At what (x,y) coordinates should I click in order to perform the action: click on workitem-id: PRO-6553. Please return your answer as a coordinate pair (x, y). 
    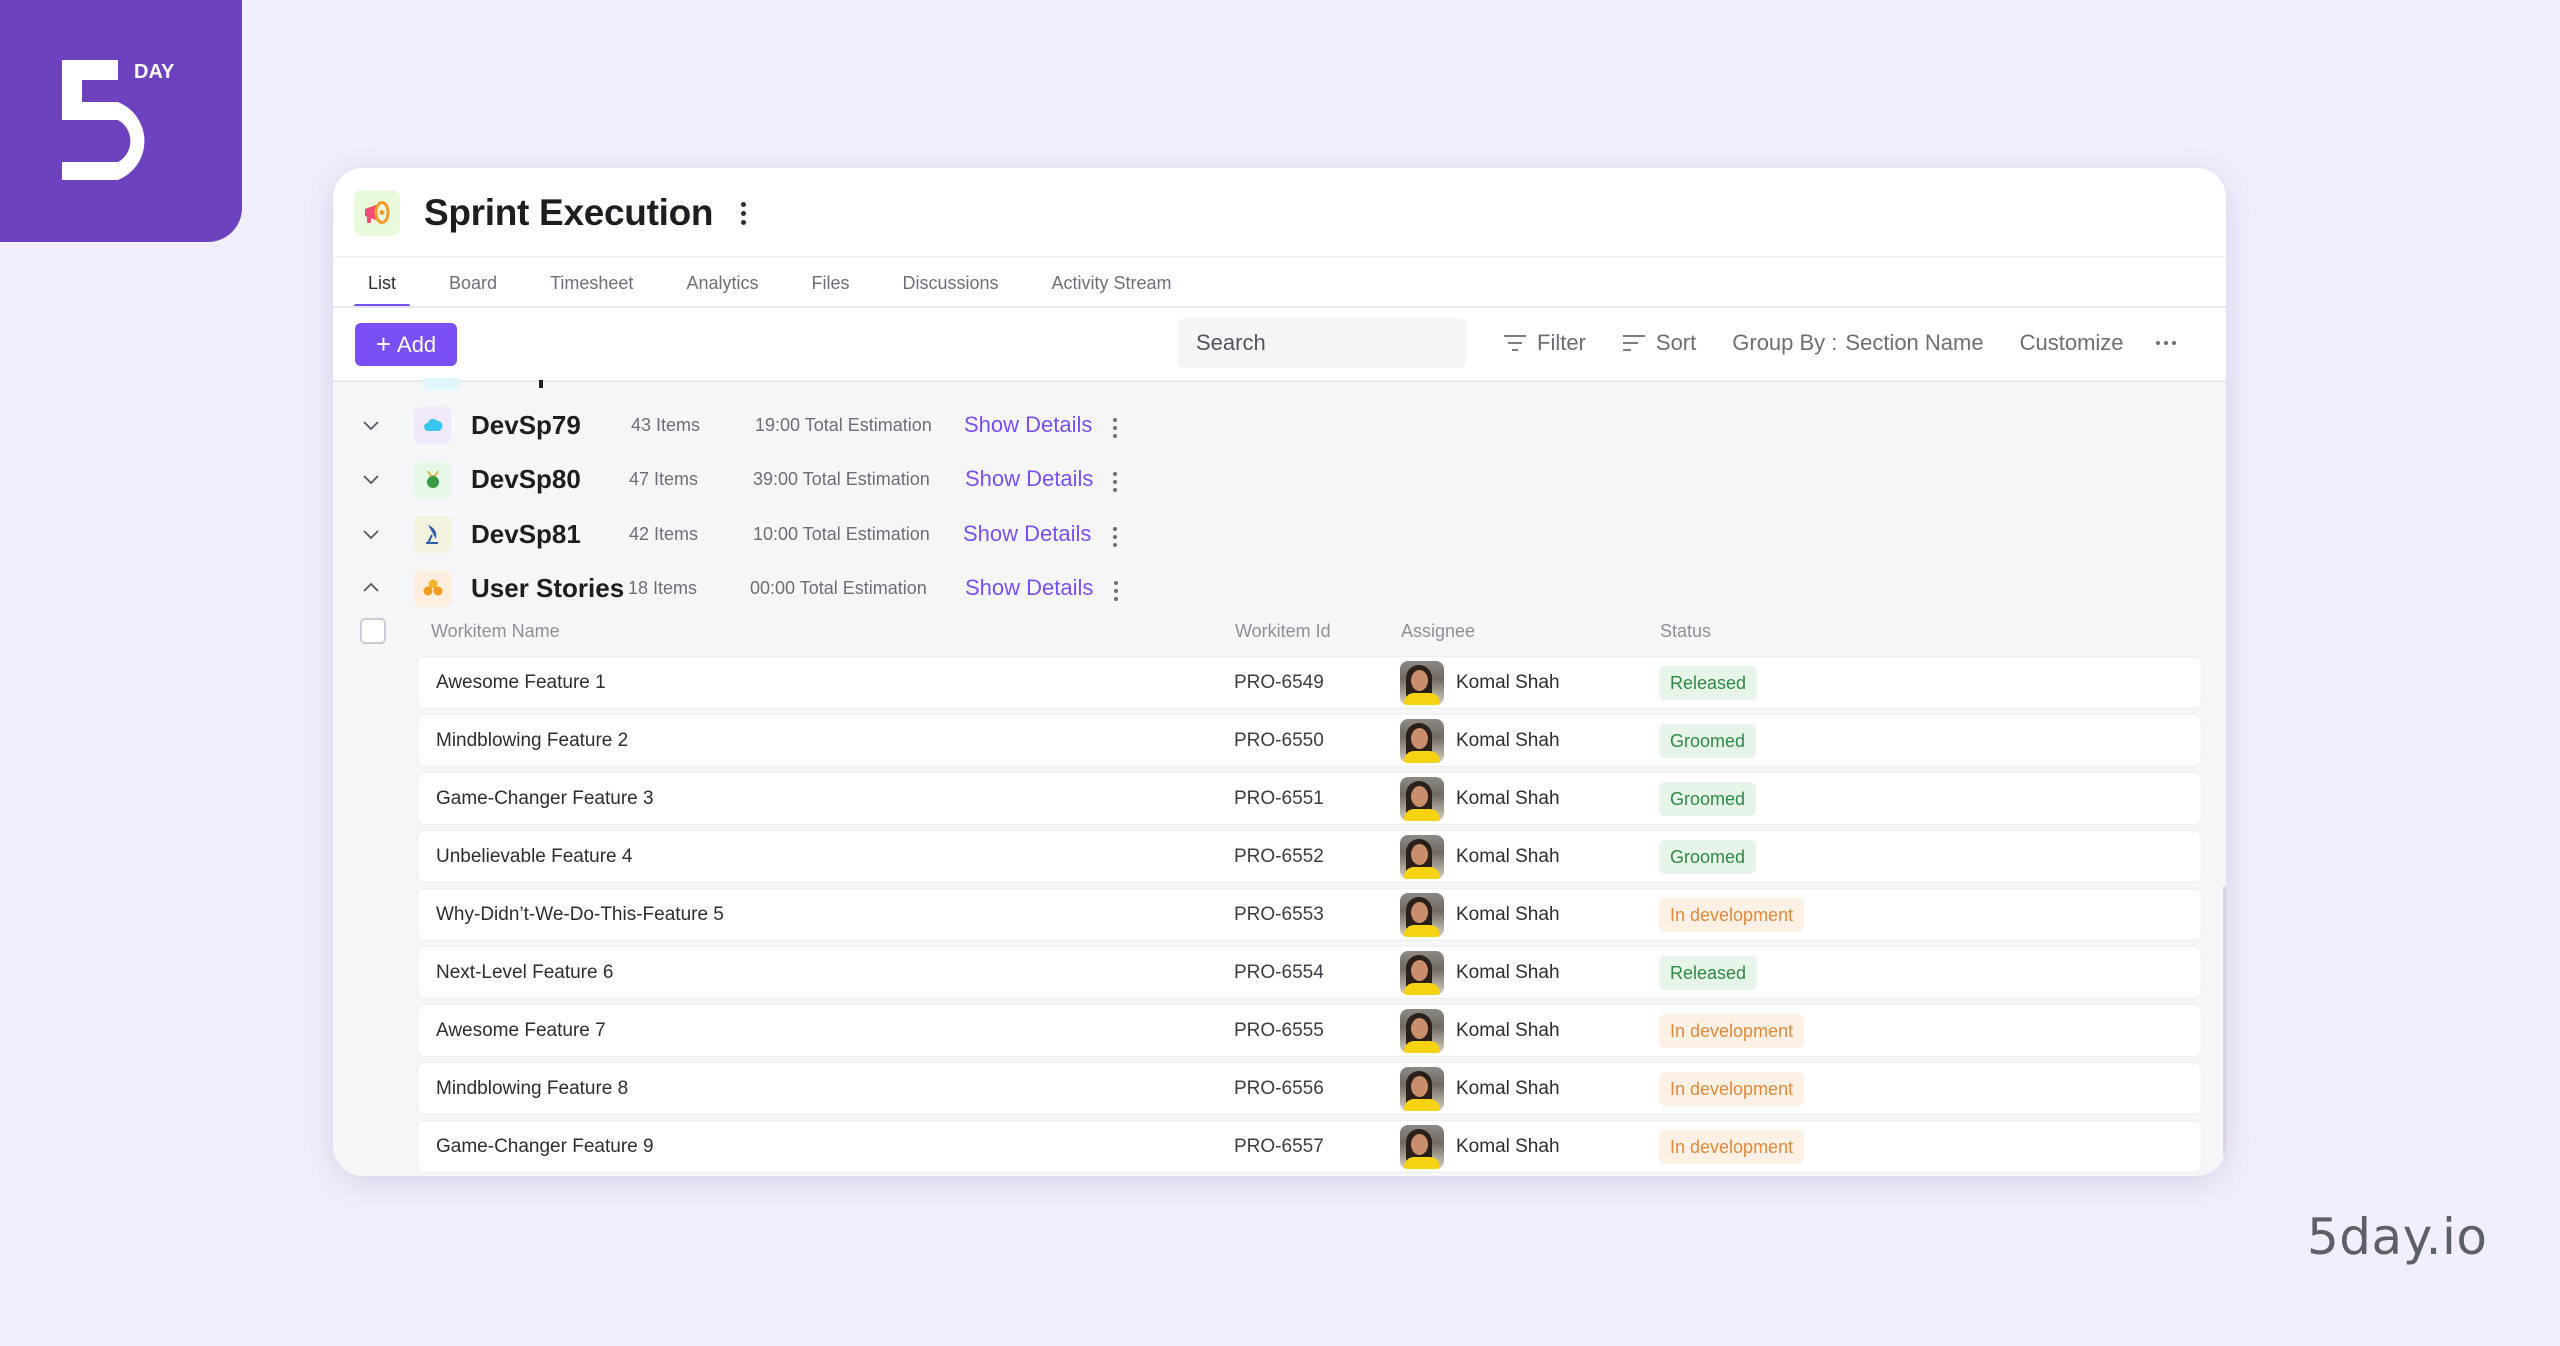
    Looking at the image, I should click on (1279, 914).